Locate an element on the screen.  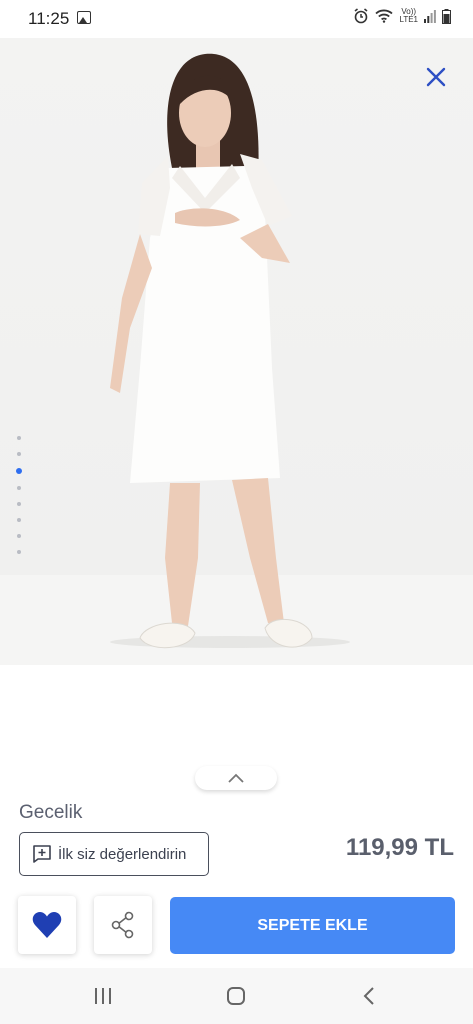
favorite-button is located at coordinates (47, 925).